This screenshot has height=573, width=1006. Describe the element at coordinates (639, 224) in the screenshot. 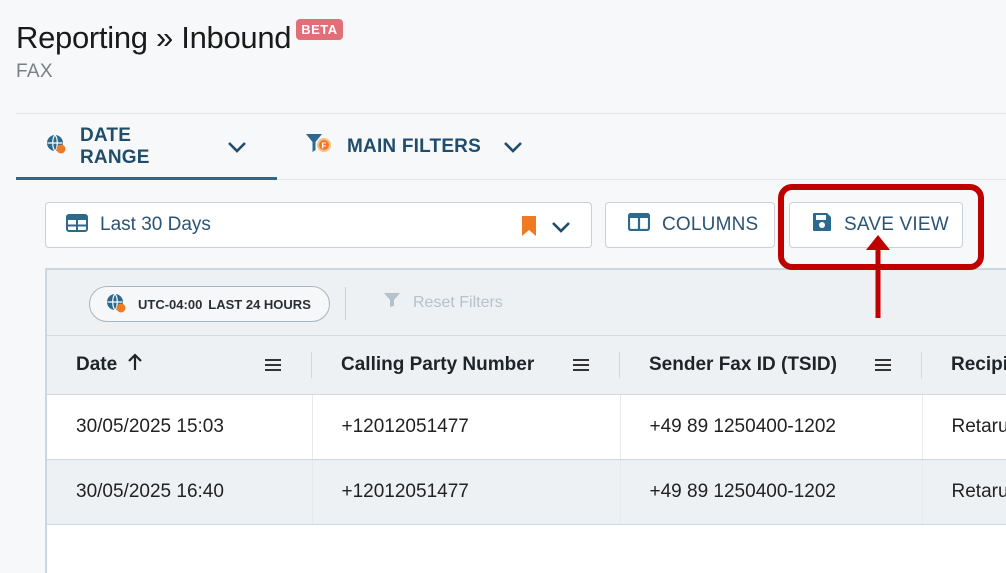

I see `columns-icon` at that location.